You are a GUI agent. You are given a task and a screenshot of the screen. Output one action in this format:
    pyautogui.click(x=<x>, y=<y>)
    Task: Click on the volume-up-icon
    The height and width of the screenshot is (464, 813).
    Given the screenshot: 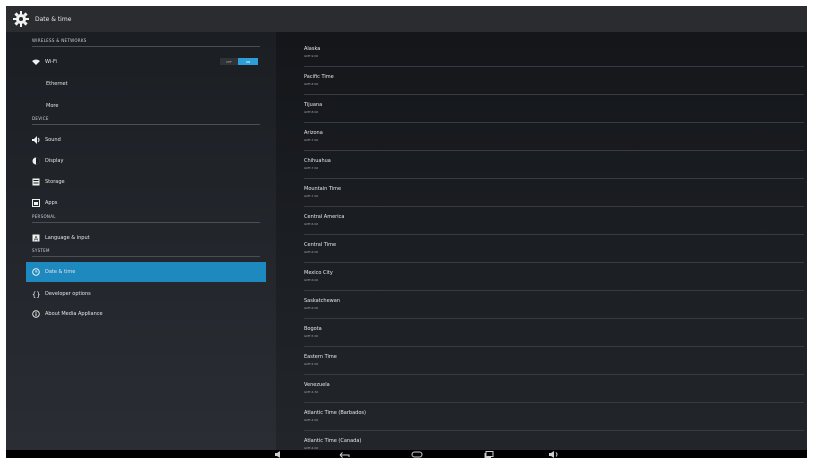 What is the action you would take?
    pyautogui.click(x=554, y=454)
    